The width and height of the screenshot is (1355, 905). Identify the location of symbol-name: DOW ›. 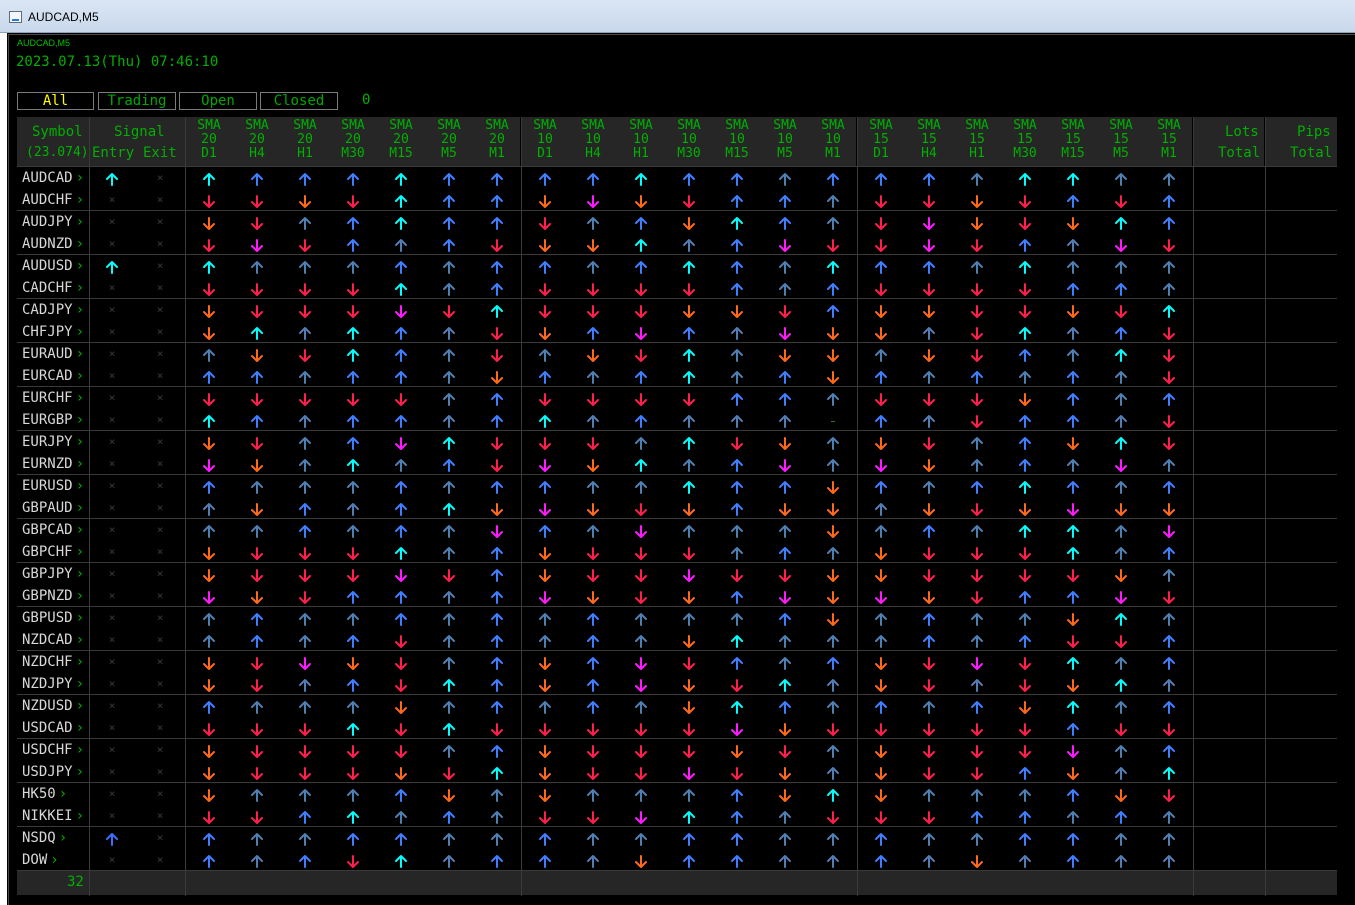
(40, 860).